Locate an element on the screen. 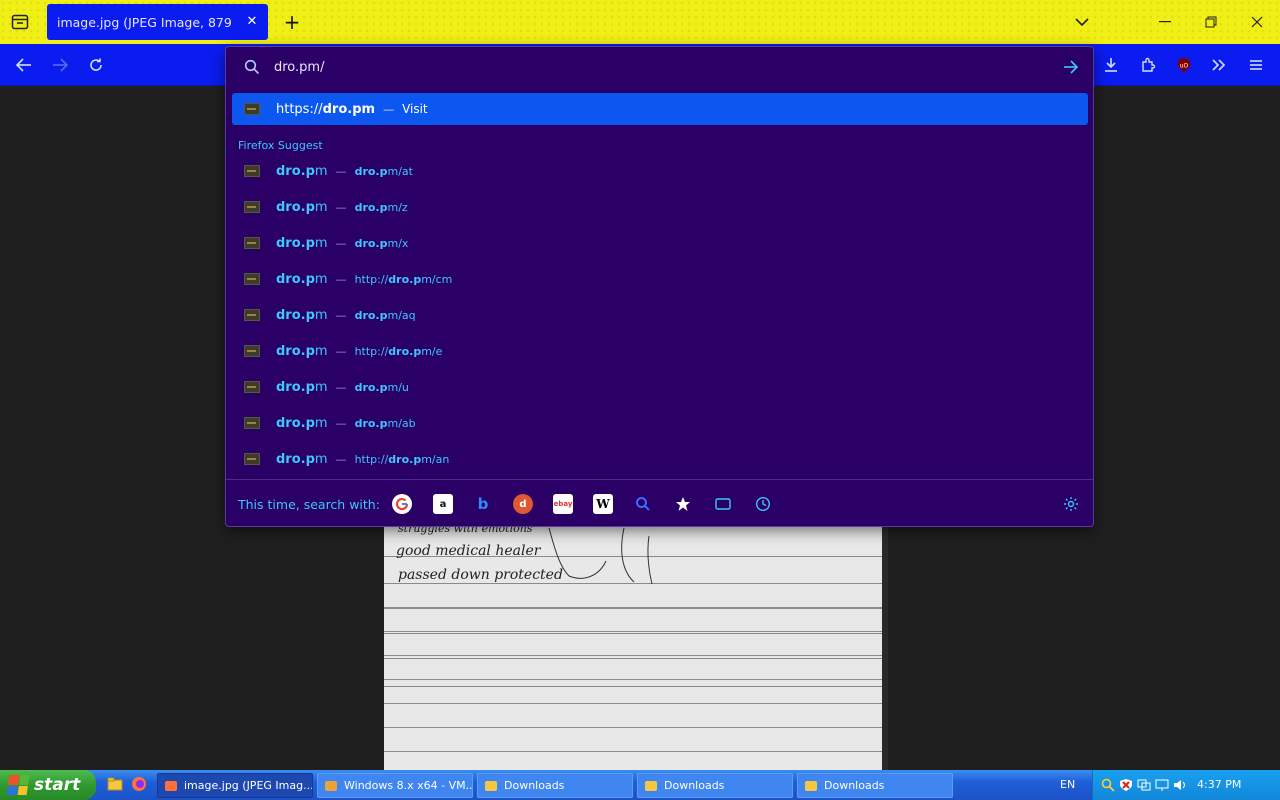 This screenshot has width=1280, height=800. minimize-window-button is located at coordinates (1165, 22).